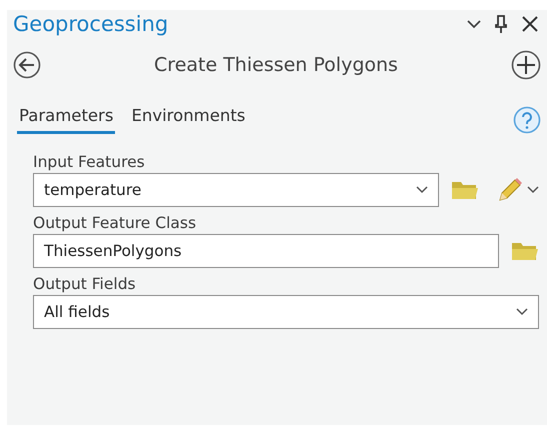 This screenshot has width=547, height=440. What do you see at coordinates (84, 284) in the screenshot?
I see `field-label: Output Fields` at bounding box center [84, 284].